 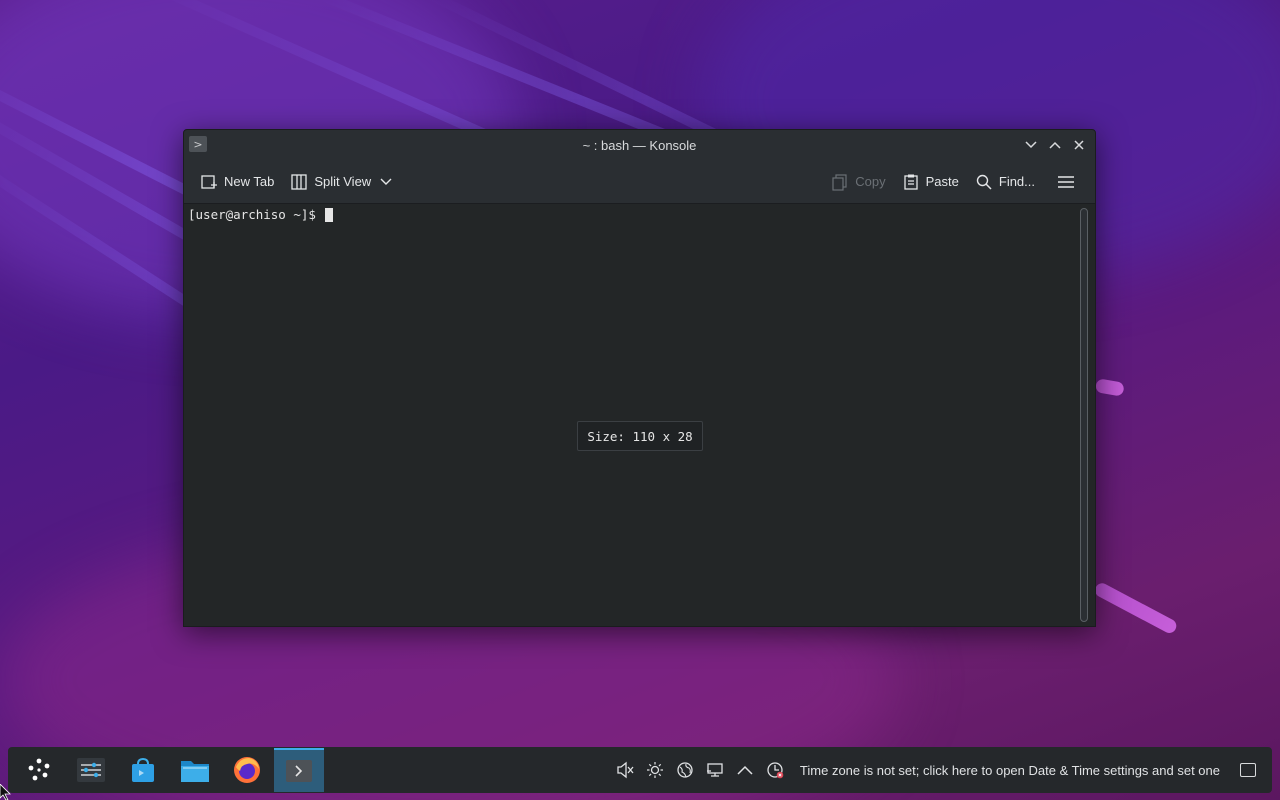 I want to click on copy-button: Copy, so click(x=858, y=182).